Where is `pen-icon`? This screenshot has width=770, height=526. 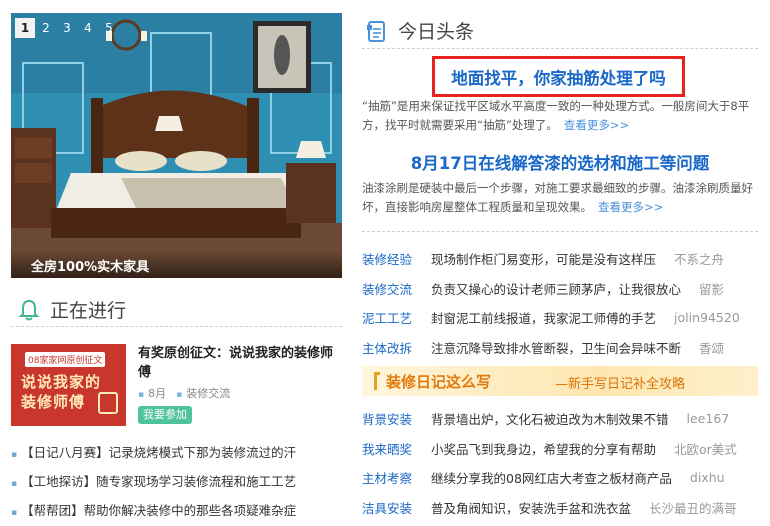
pen-icon is located at coordinates (108, 403).